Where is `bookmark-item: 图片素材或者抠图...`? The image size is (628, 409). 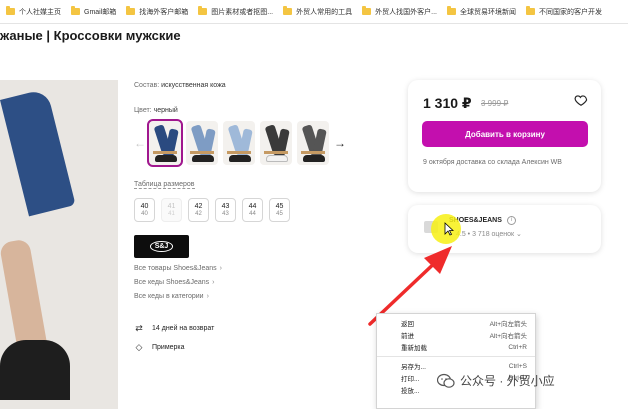
bookmark-item: 图片素材或者抠图... is located at coordinates (236, 11).